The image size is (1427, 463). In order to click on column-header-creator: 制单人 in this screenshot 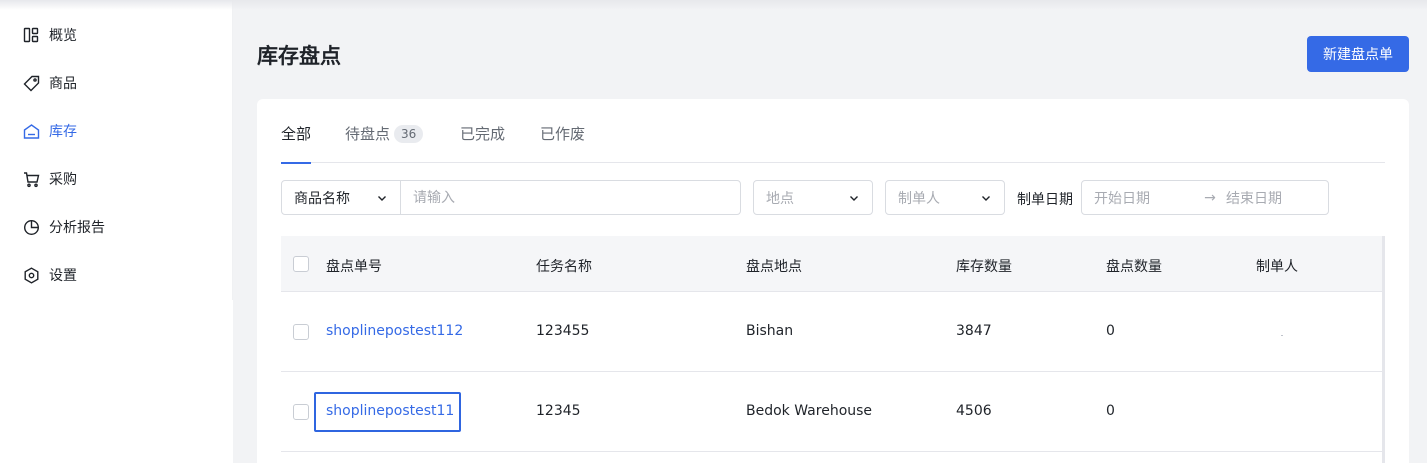, I will do `click(1277, 267)`.